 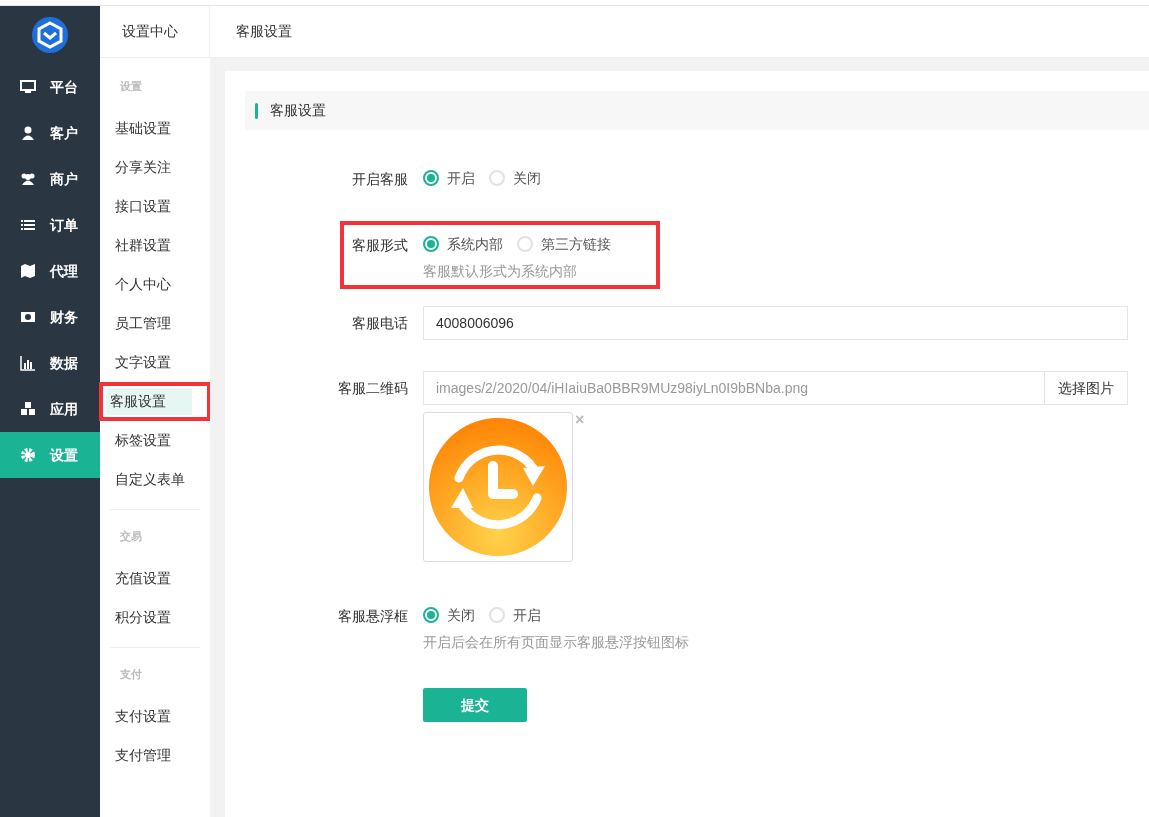 I want to click on banknote-icon, so click(x=28, y=317).